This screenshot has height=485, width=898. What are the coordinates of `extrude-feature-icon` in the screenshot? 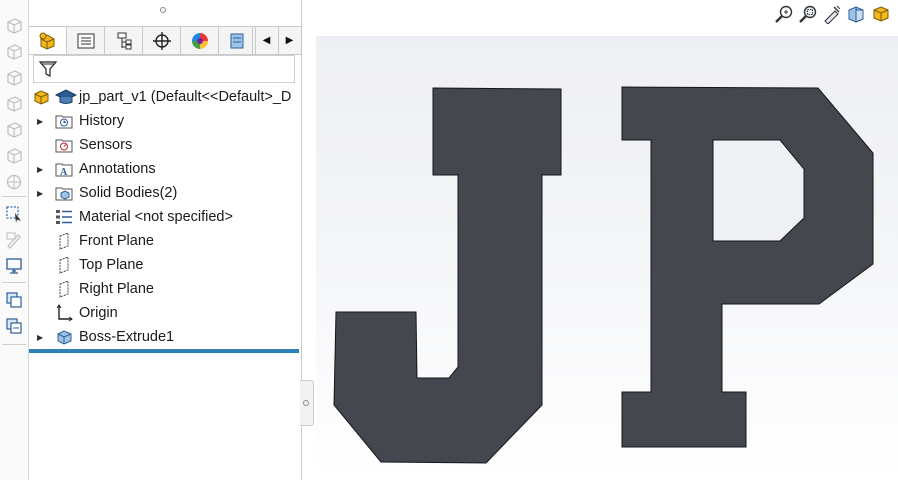 It's located at (64, 337).